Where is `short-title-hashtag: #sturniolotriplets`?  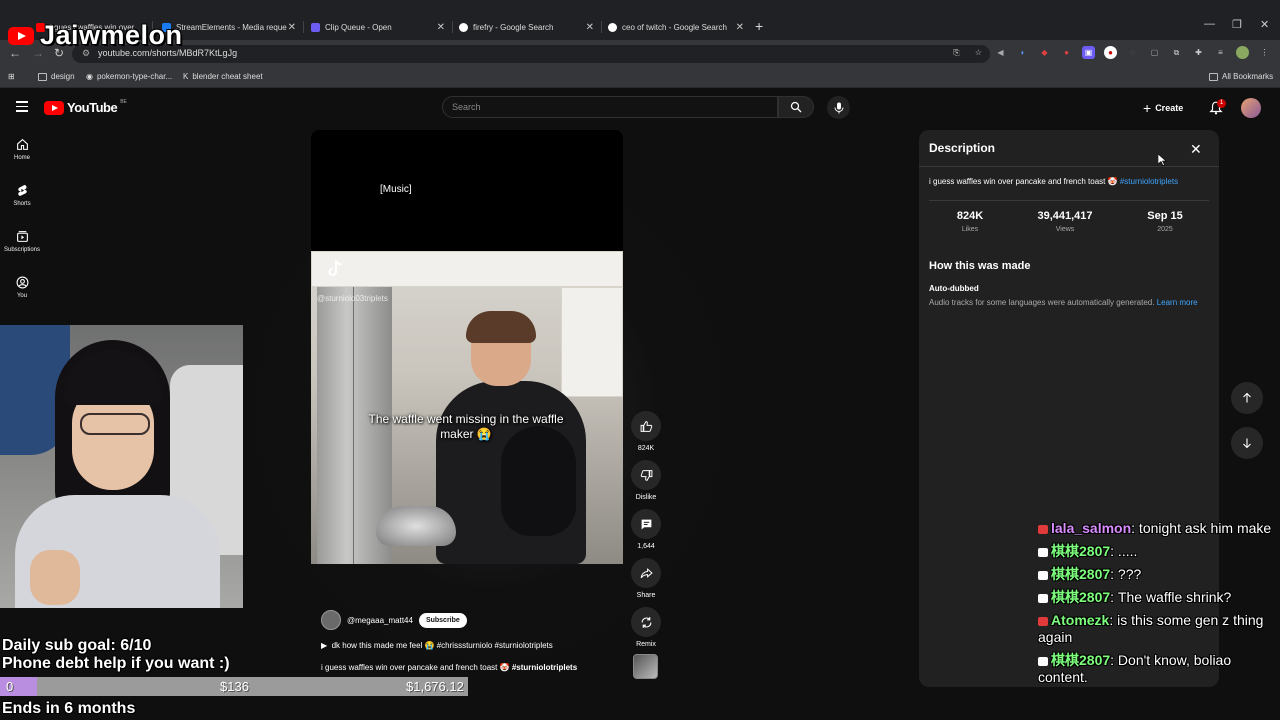
short-title-hashtag: #sturniolotriplets is located at coordinates (544, 667).